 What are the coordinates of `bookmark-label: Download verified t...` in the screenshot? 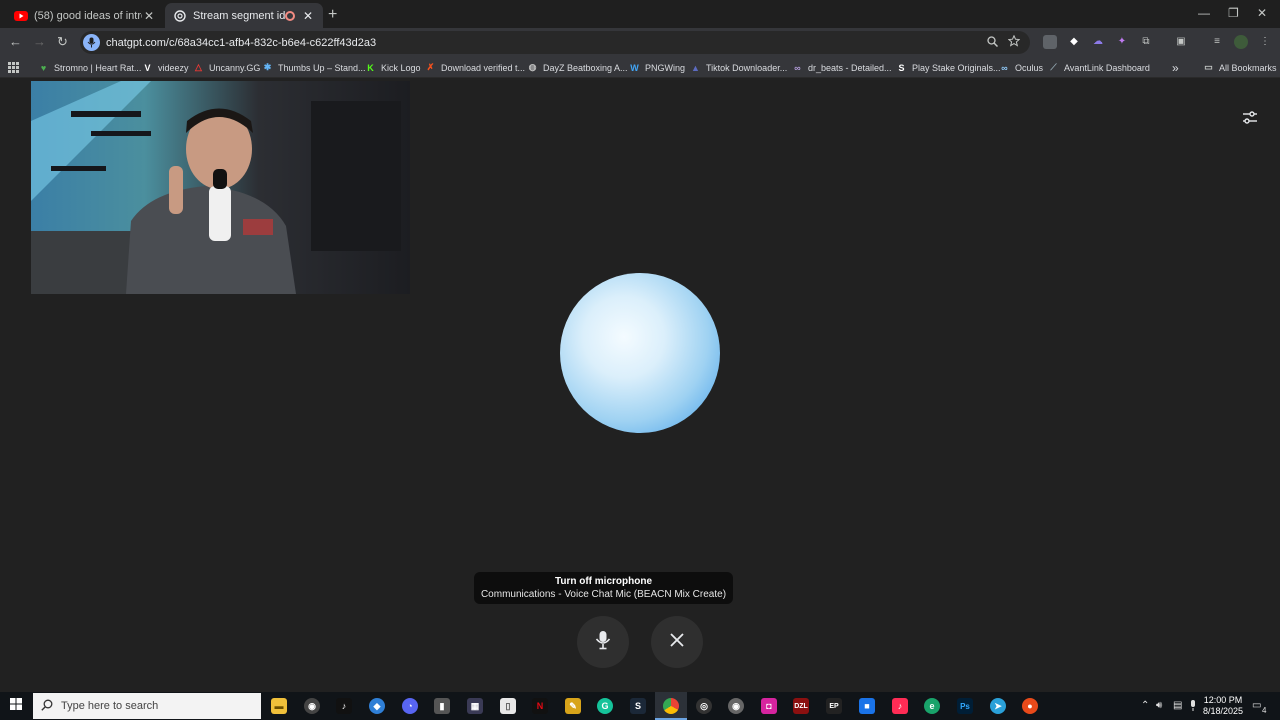 It's located at (483, 67).